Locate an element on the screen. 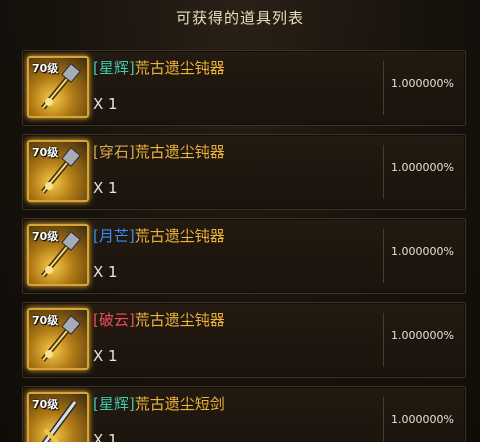 This screenshot has height=442, width=480. item-name: [星辉]荒古遗尘短剑 is located at coordinates (159, 403).